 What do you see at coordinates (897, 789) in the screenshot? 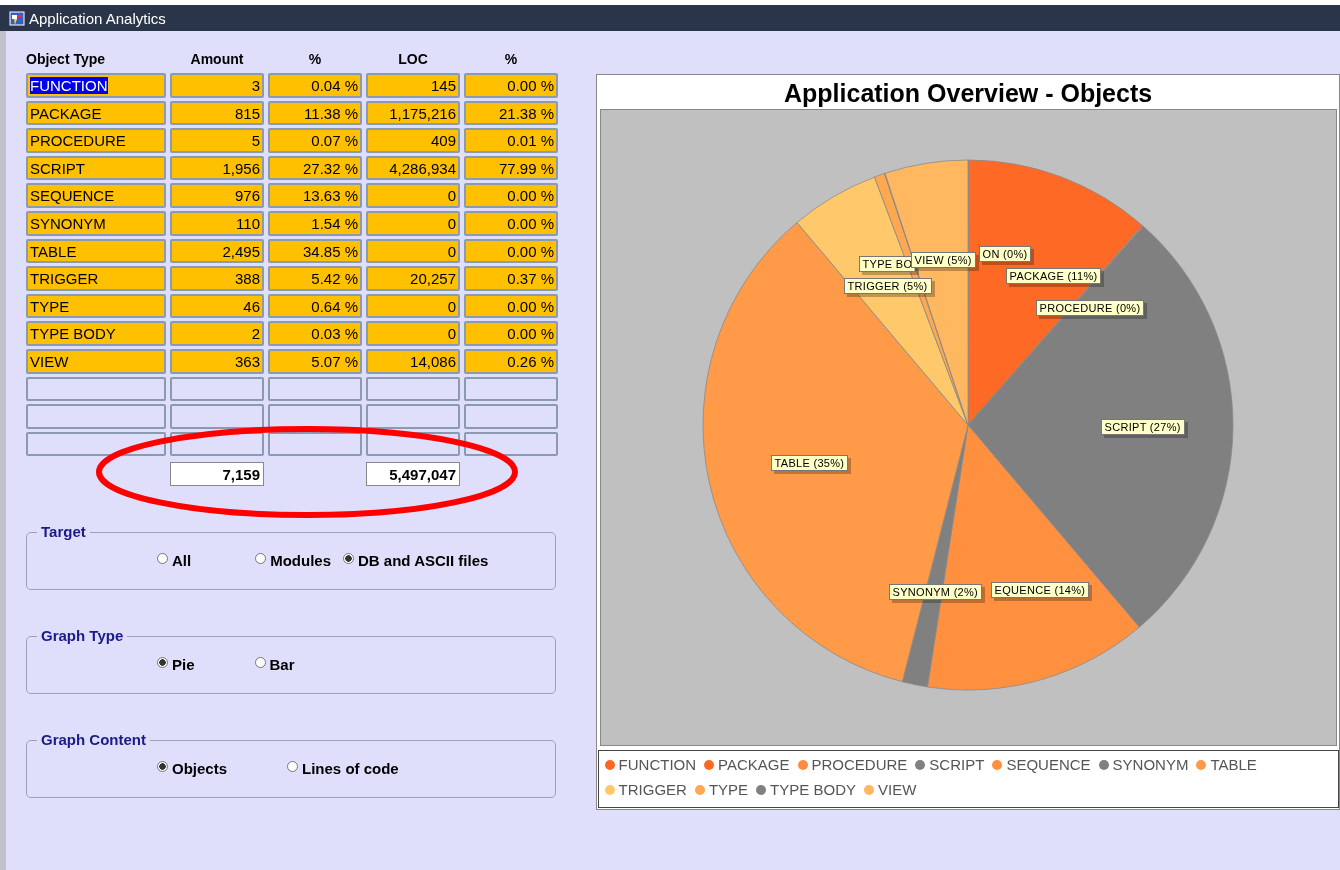
I see `legend-label: VIEW` at bounding box center [897, 789].